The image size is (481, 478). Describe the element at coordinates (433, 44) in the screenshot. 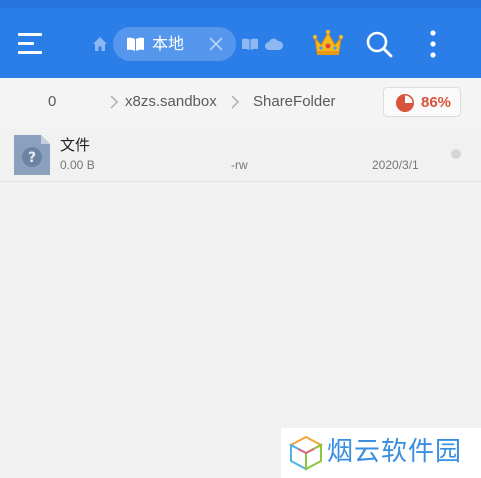

I see `more-vertical-icon` at that location.